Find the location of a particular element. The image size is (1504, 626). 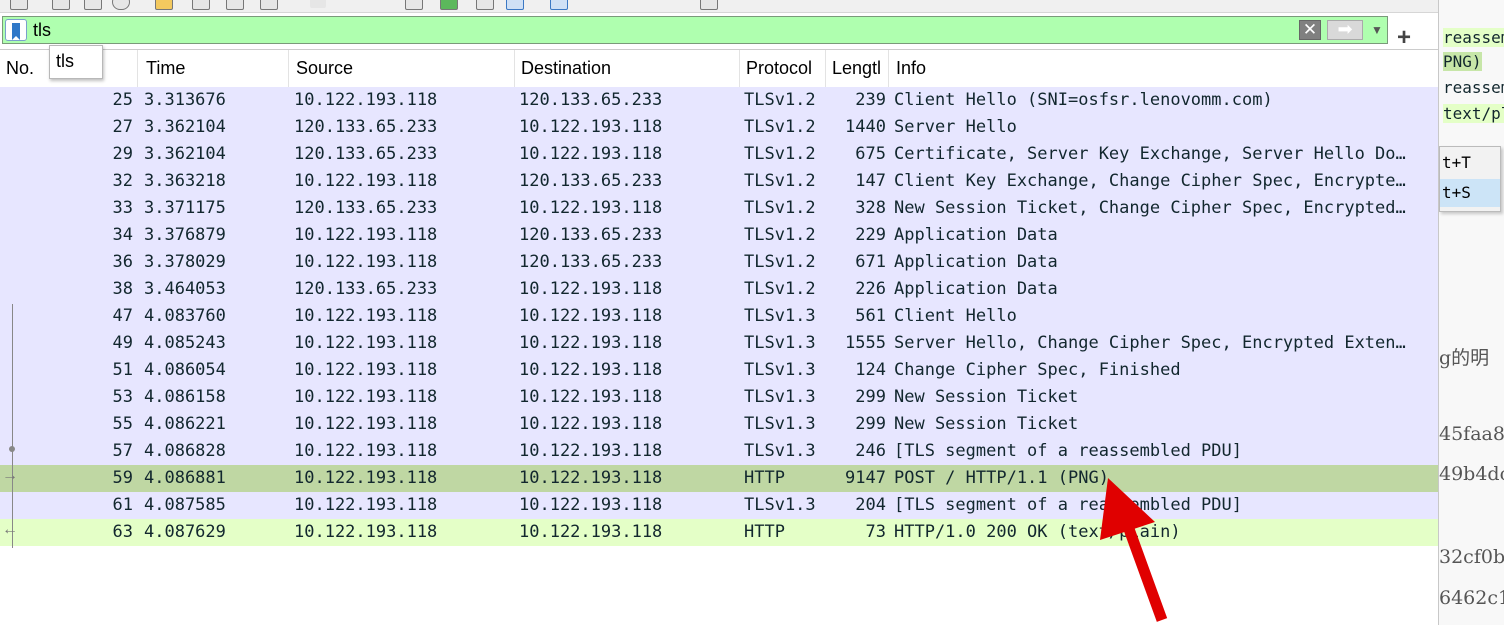

packet-info: [TLS segment of a reassembled PDU] is located at coordinates (1068, 451).